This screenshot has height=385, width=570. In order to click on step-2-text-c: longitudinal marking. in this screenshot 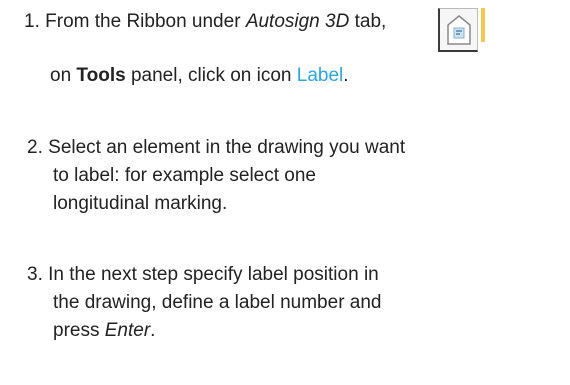, I will do `click(140, 203)`.